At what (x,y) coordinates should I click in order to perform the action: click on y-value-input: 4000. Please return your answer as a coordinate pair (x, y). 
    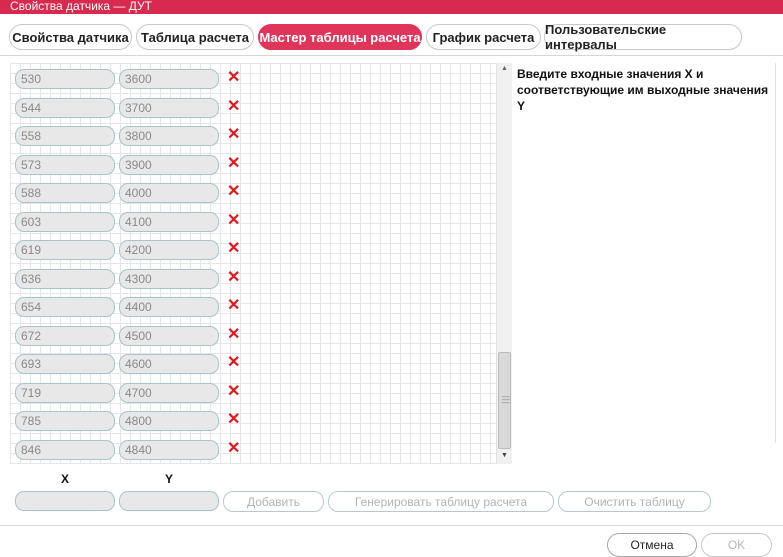
    Looking at the image, I should click on (169, 193).